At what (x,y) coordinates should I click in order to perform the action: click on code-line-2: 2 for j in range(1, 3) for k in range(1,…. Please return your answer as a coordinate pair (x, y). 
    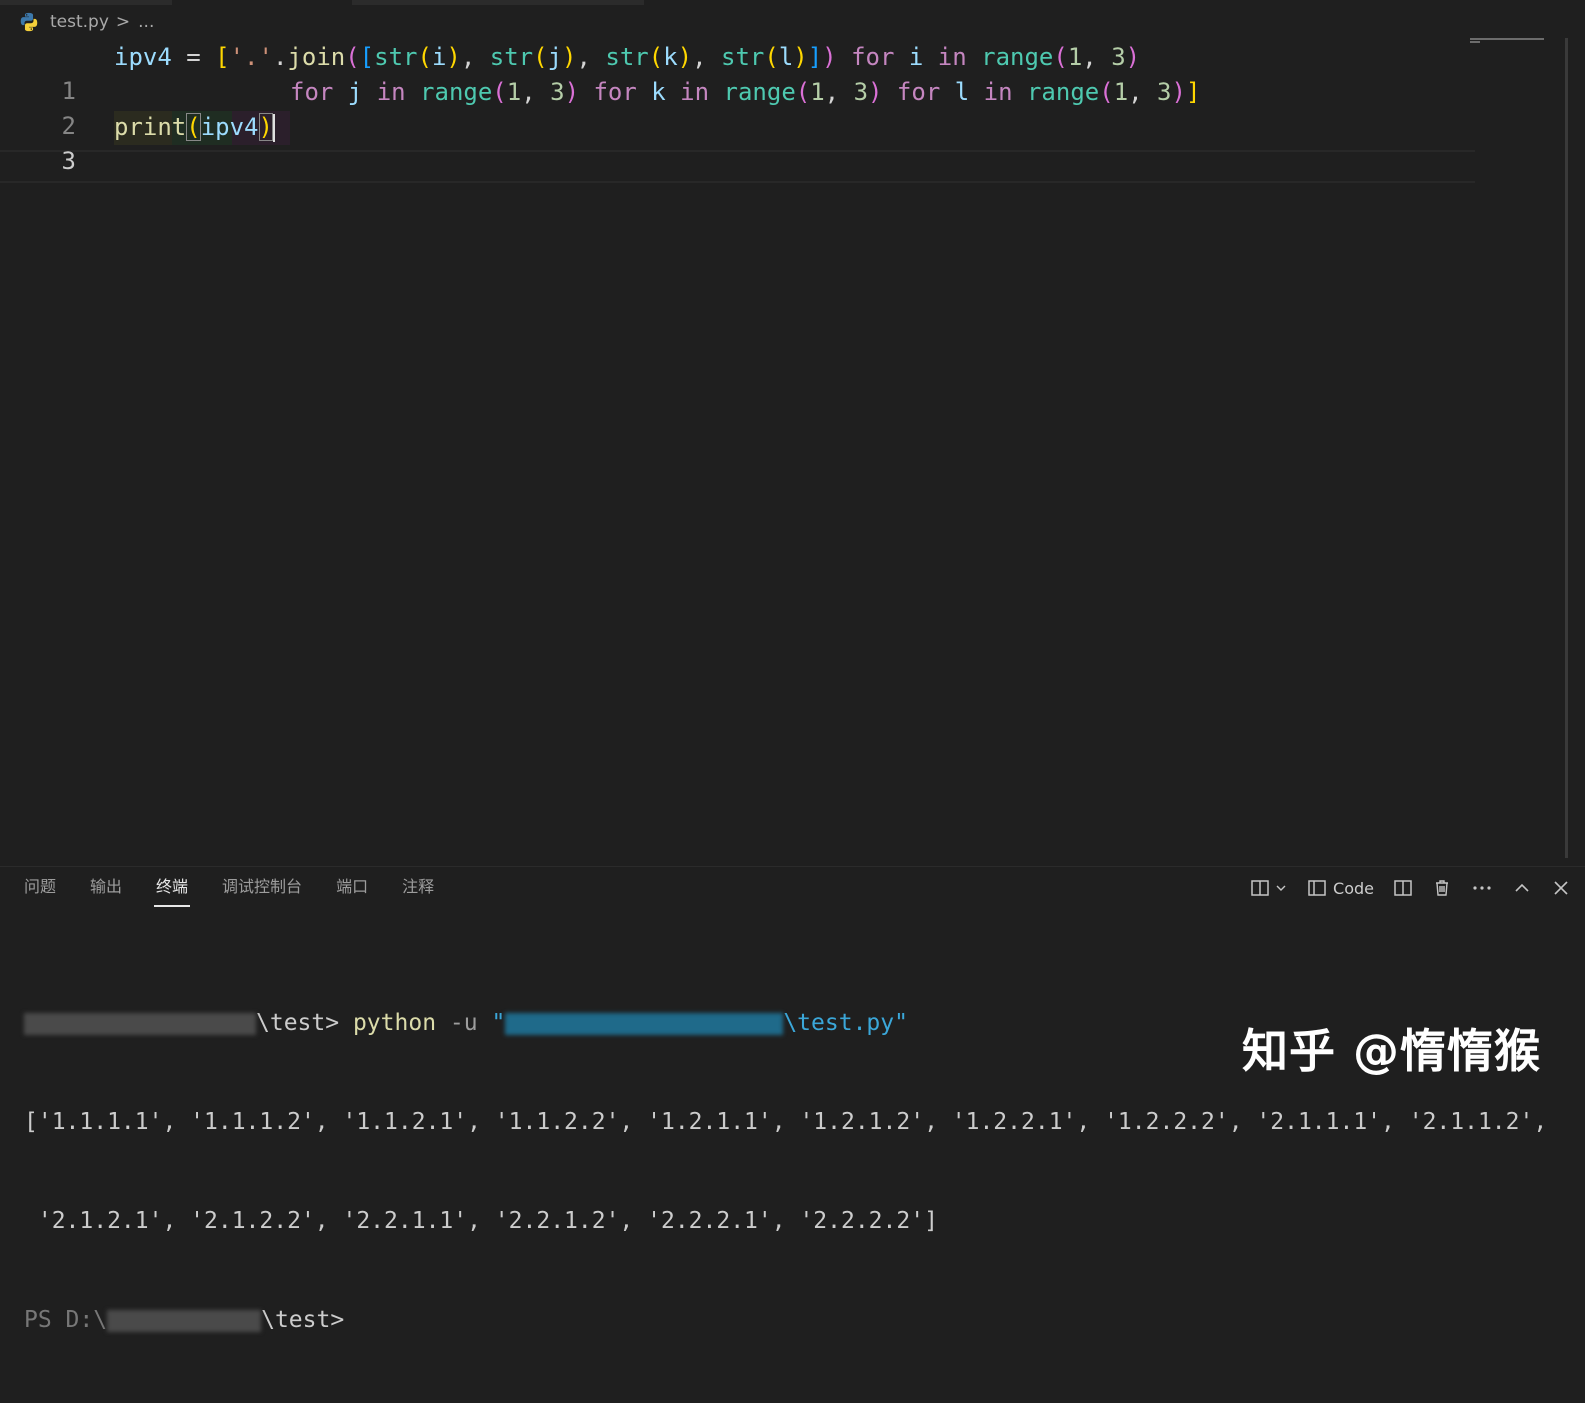
    Looking at the image, I should click on (735, 107).